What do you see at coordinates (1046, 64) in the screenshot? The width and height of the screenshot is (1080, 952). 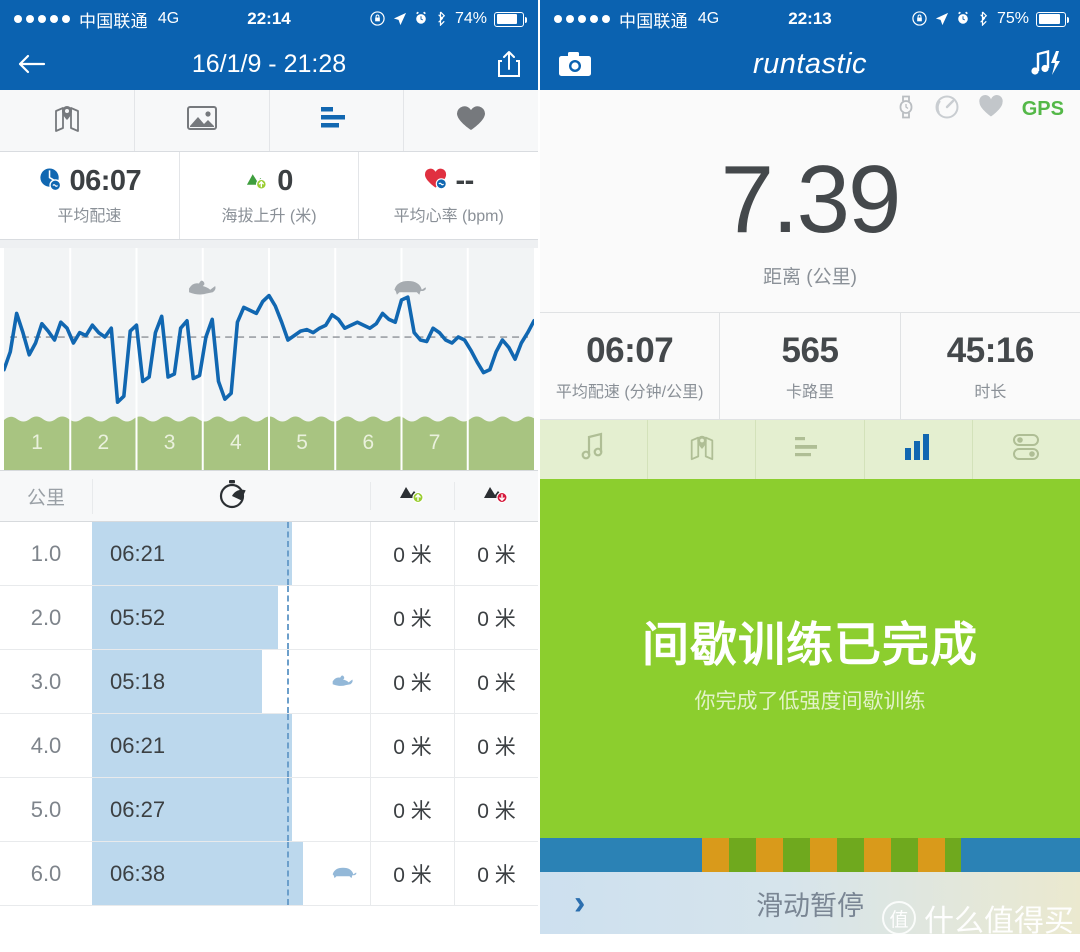 I see `music-flash-icon` at bounding box center [1046, 64].